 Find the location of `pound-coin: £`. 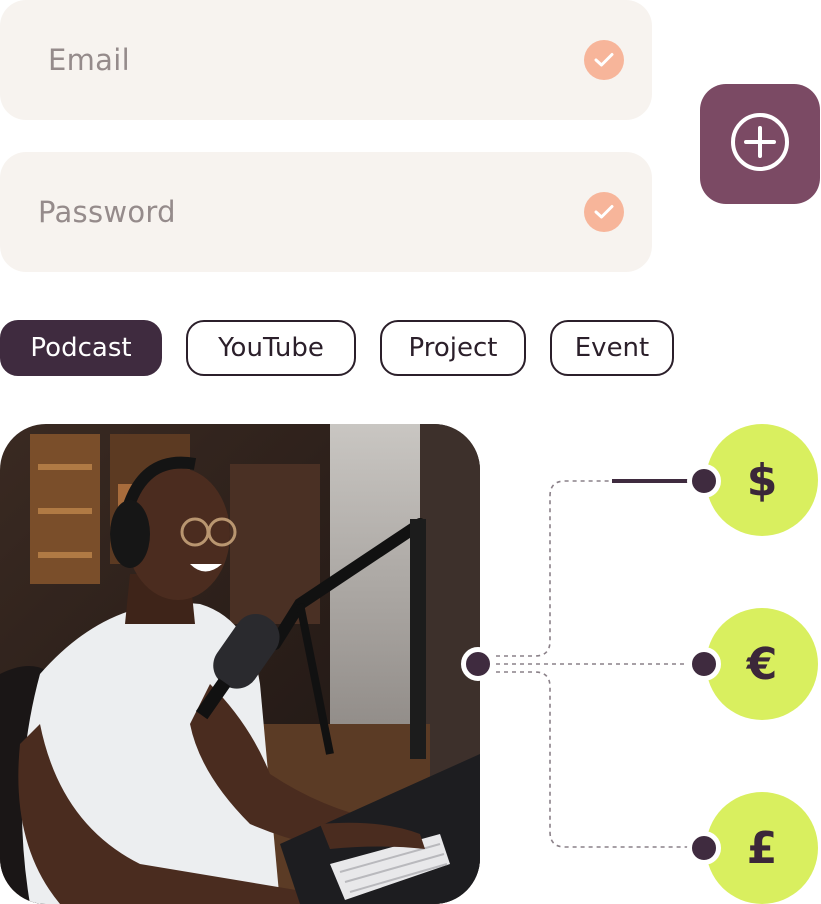

pound-coin: £ is located at coordinates (762, 848).